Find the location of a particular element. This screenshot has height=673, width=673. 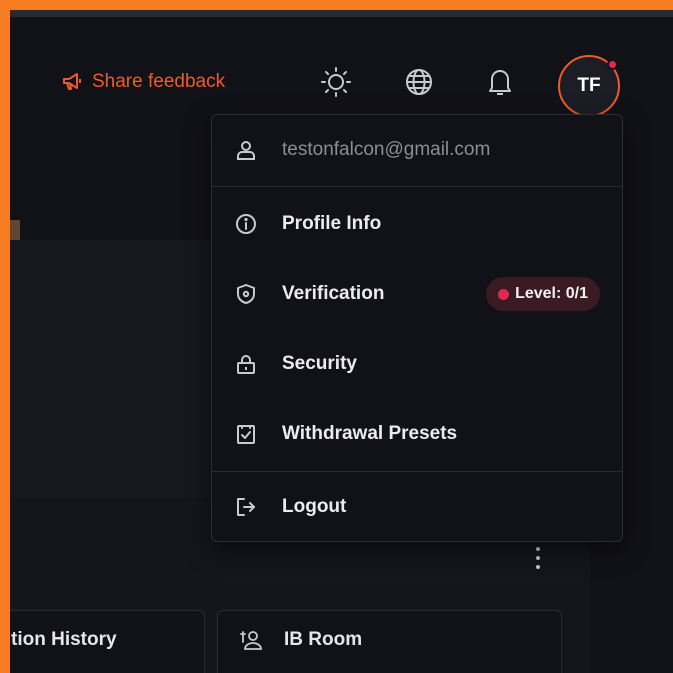

avatar-initials: TF is located at coordinates (589, 85).